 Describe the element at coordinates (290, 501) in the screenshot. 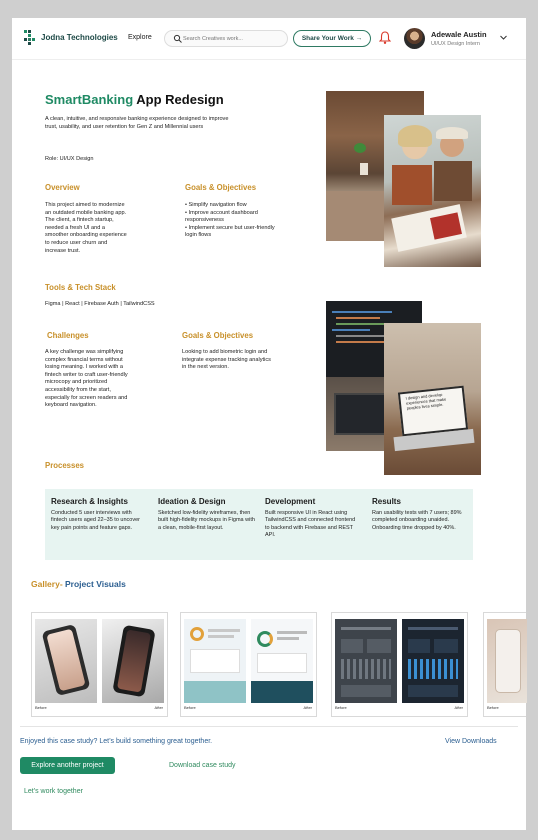

I see `process-title: Development` at that location.